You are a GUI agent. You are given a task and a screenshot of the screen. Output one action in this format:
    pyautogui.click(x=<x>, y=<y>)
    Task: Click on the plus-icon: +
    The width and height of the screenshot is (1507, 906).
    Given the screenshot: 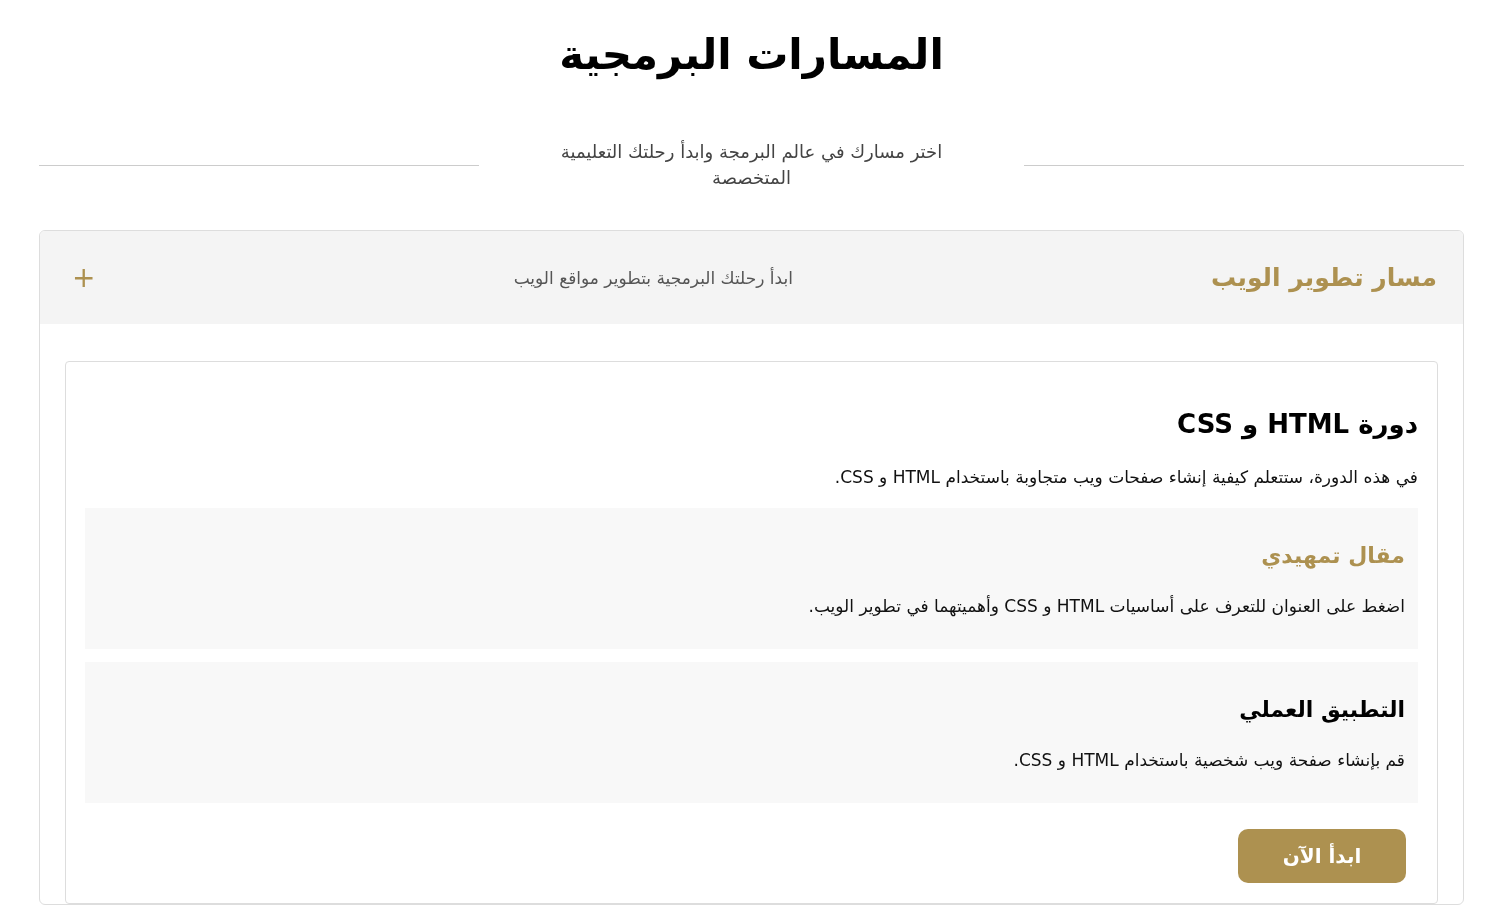 What is the action you would take?
    pyautogui.click(x=84, y=277)
    